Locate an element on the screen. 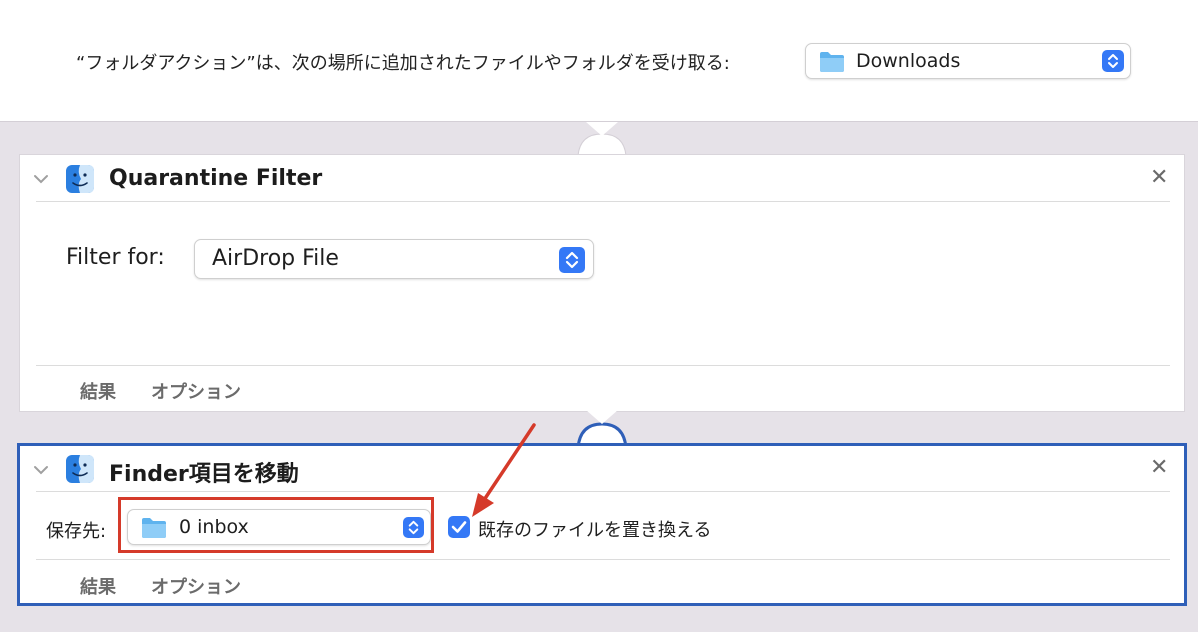 This screenshot has width=1198, height=632. folder-popup-stepper is located at coordinates (1113, 61).